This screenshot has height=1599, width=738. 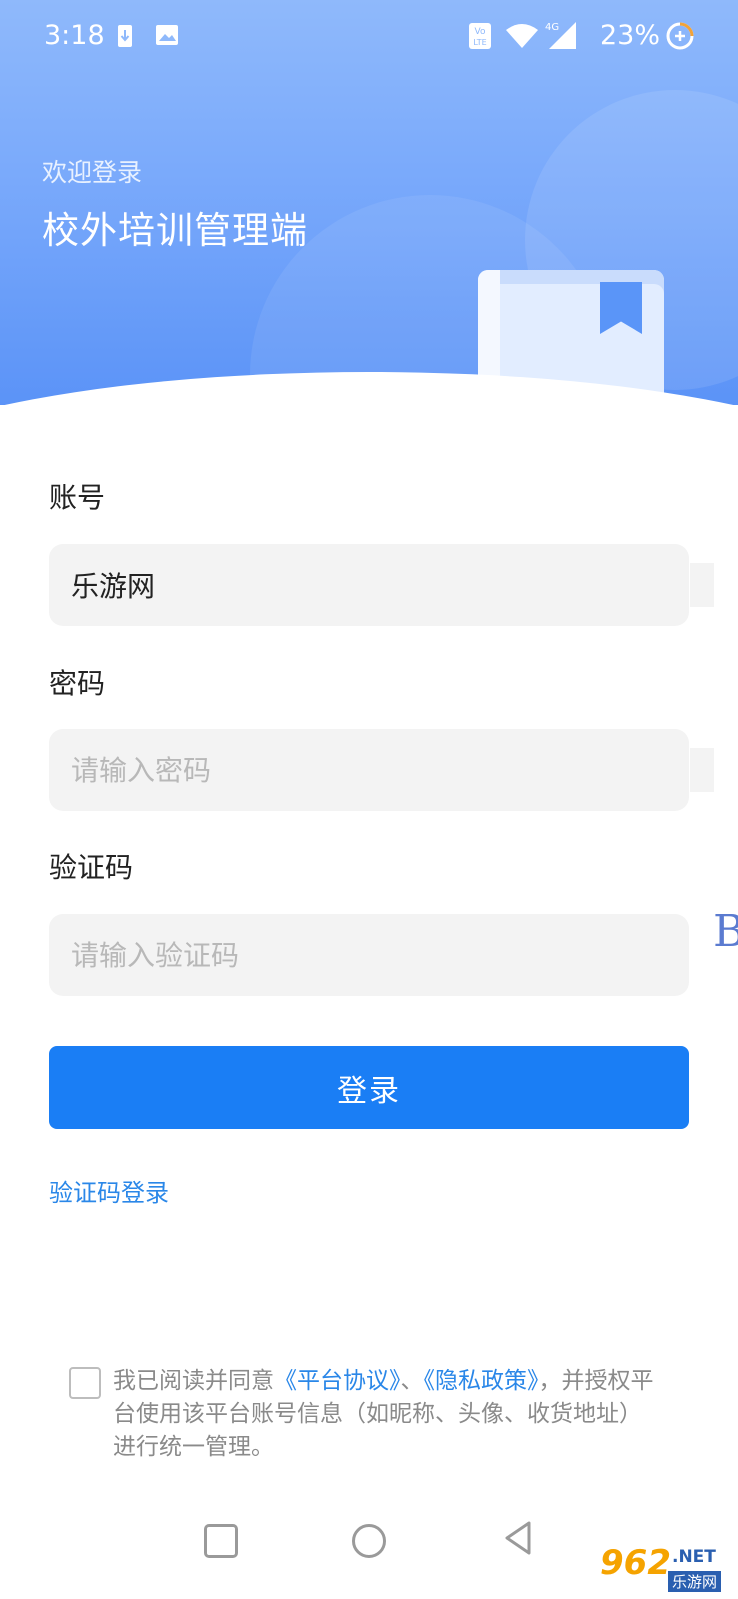 What do you see at coordinates (350, 770) in the screenshot?
I see `password-input` at bounding box center [350, 770].